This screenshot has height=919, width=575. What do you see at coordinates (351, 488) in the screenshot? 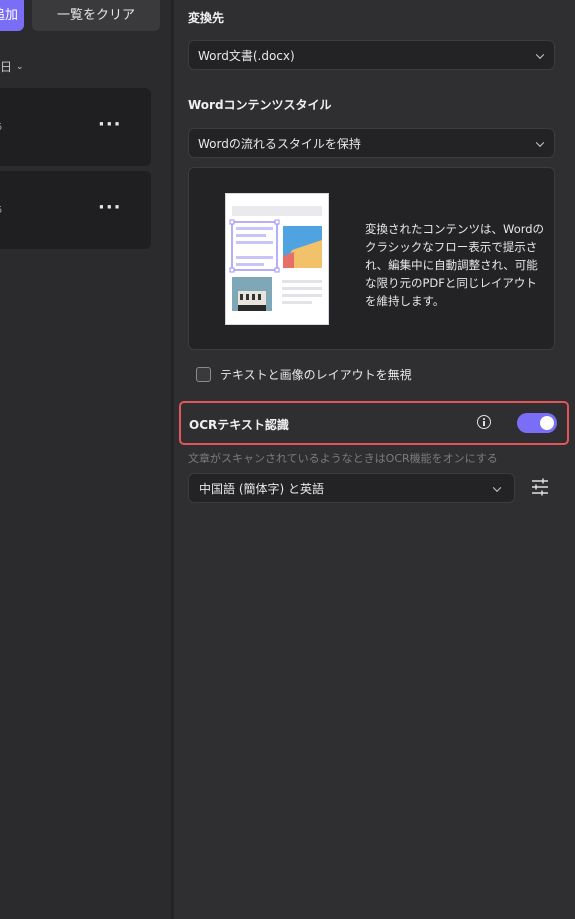
I see `ocr-language-select: 中国語 (簡体字) と英語` at bounding box center [351, 488].